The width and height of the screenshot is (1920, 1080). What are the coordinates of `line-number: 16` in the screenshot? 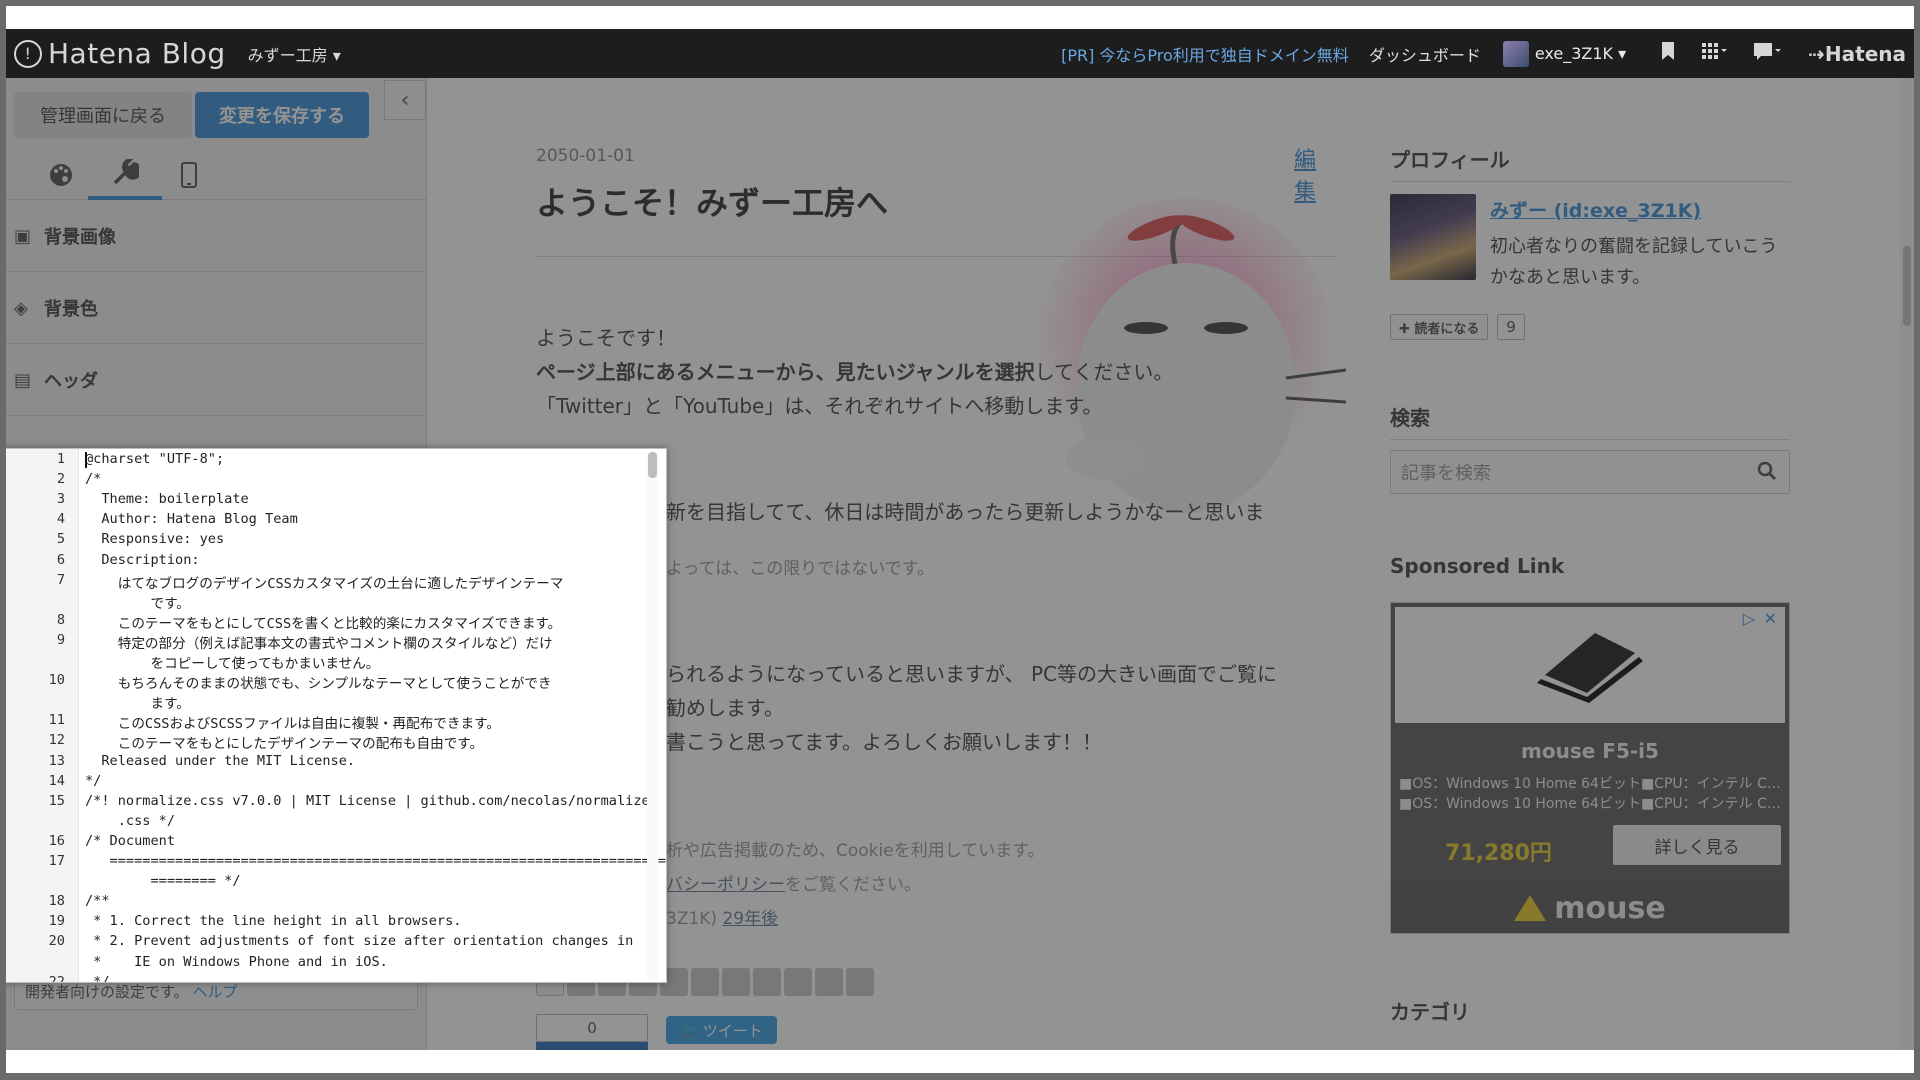 It's located at (56, 840).